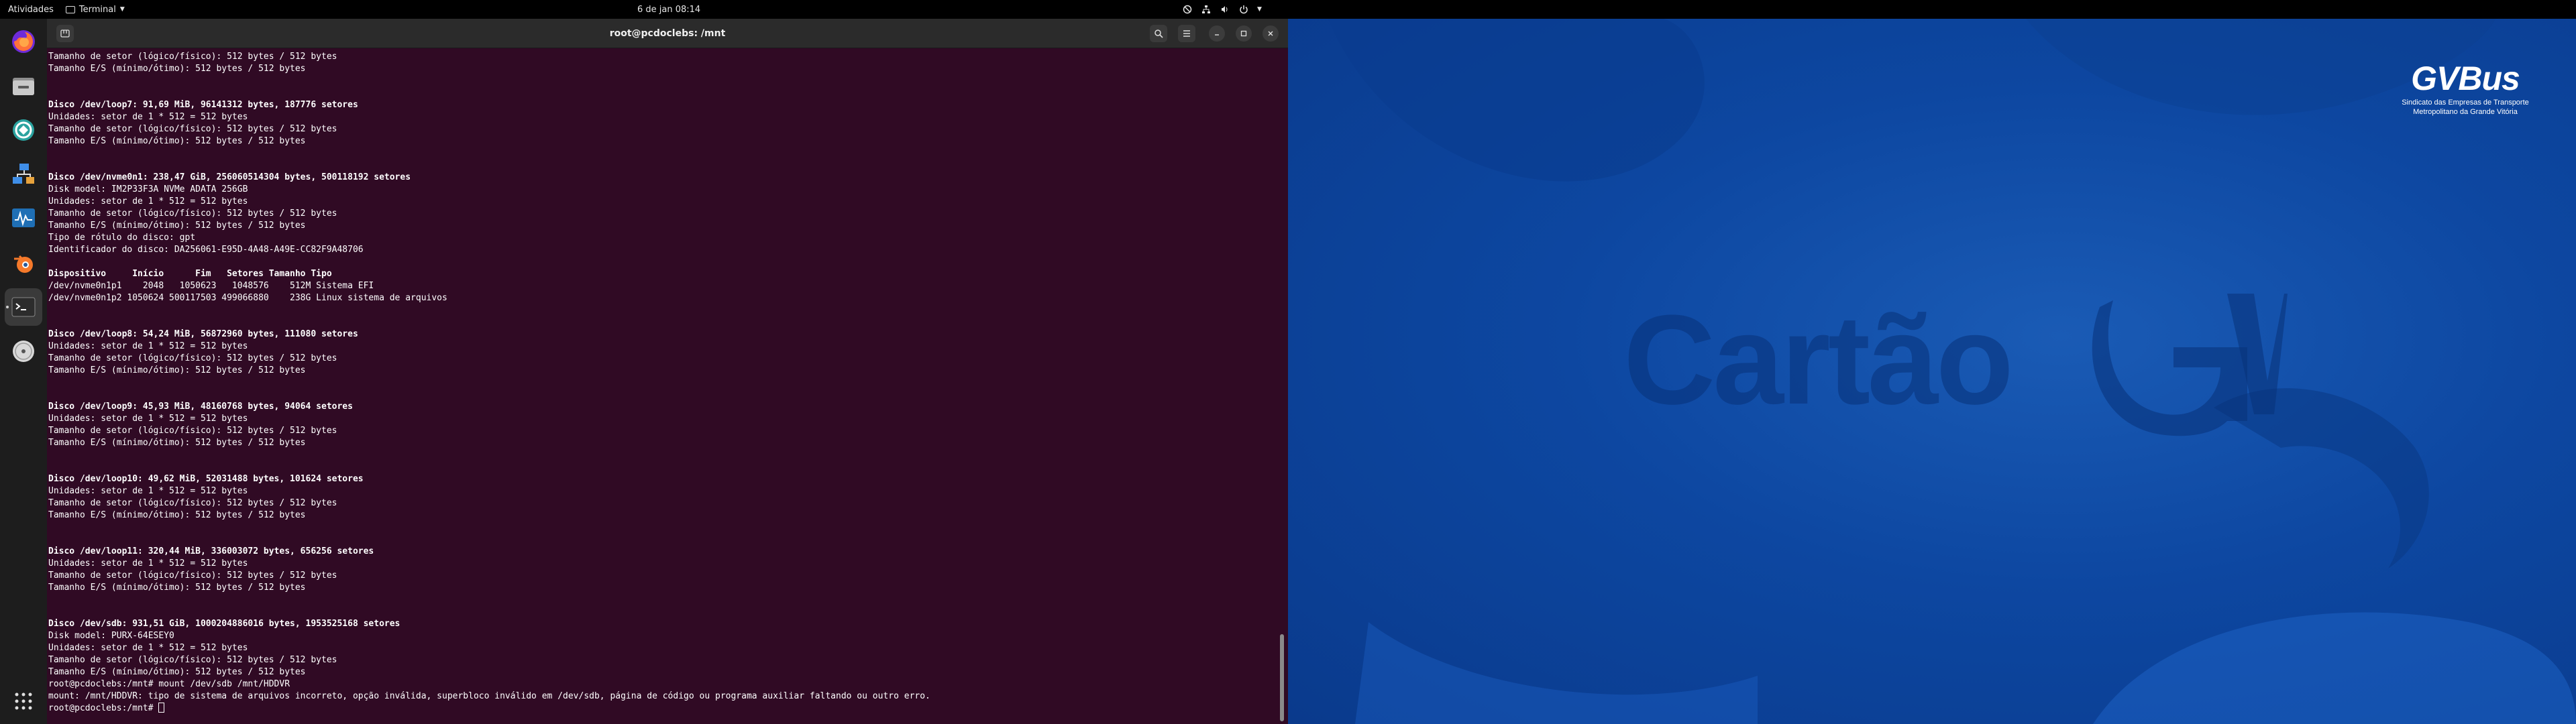 This screenshot has height=724, width=2576. What do you see at coordinates (122, 238) in the screenshot?
I see `terminal-line: Tipo de rótulo do disco: gpt` at bounding box center [122, 238].